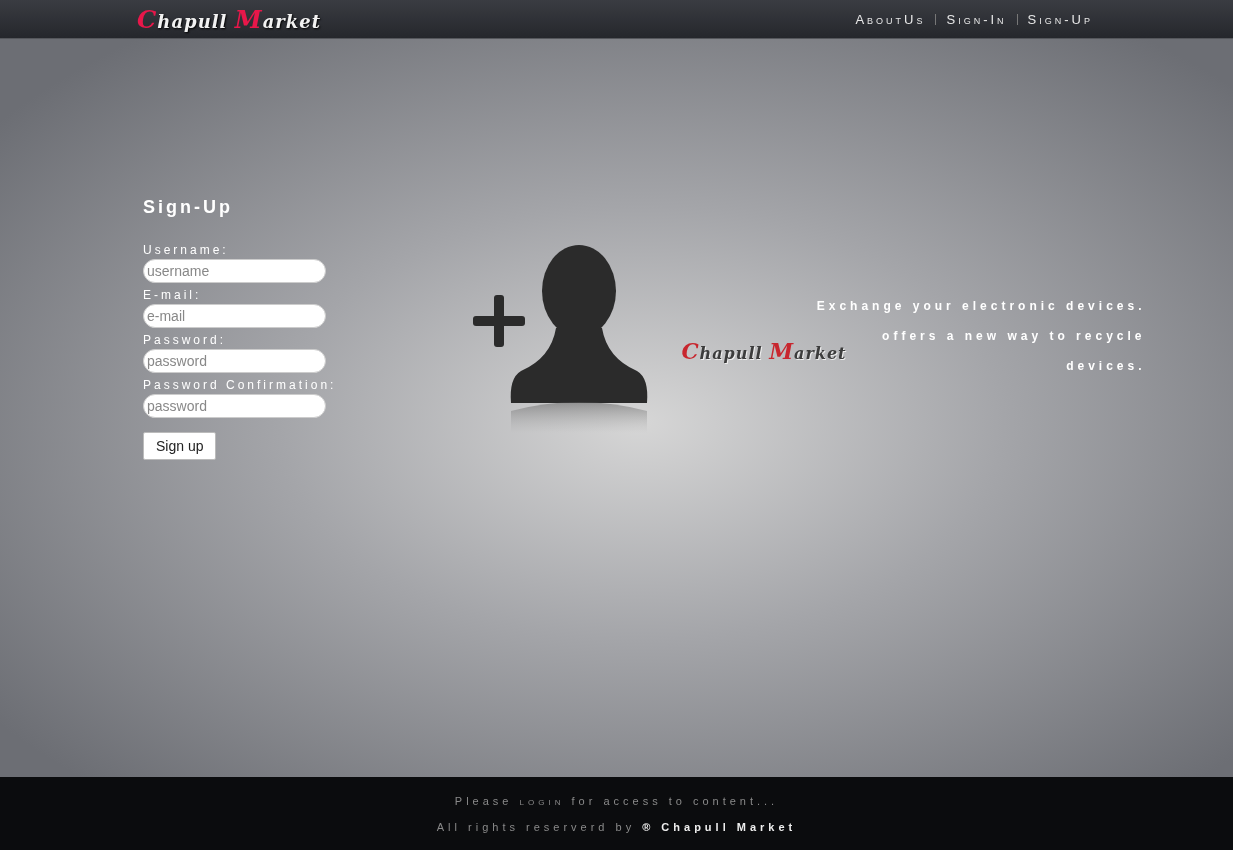 The height and width of the screenshot is (850, 1233). What do you see at coordinates (616, 826) in the screenshot?
I see `copyright-text: All rights reserverd by ® Chapull Market` at bounding box center [616, 826].